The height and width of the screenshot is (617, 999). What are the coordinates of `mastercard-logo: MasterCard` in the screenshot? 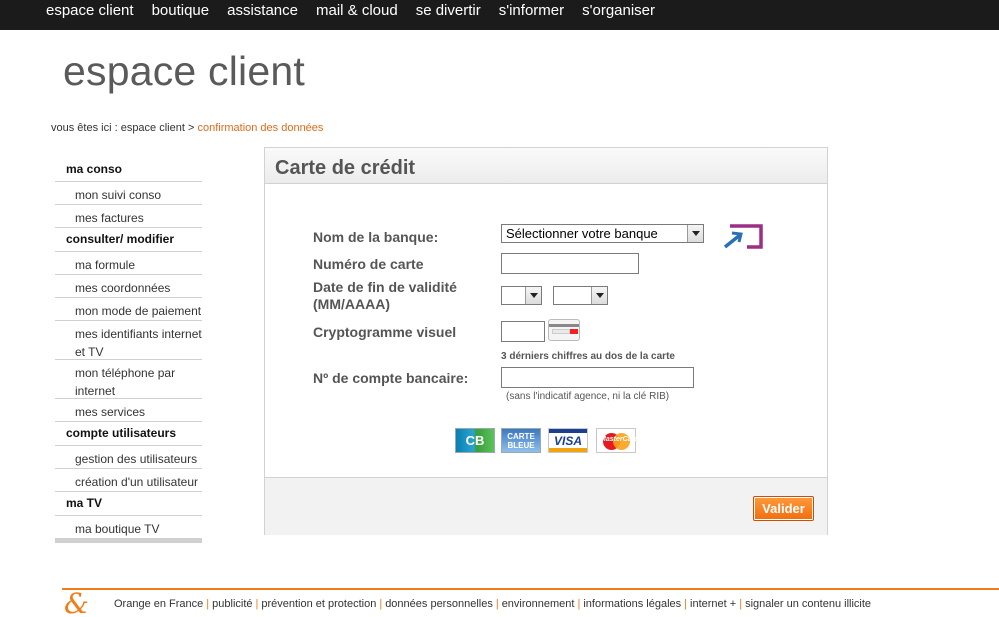 It's located at (617, 440).